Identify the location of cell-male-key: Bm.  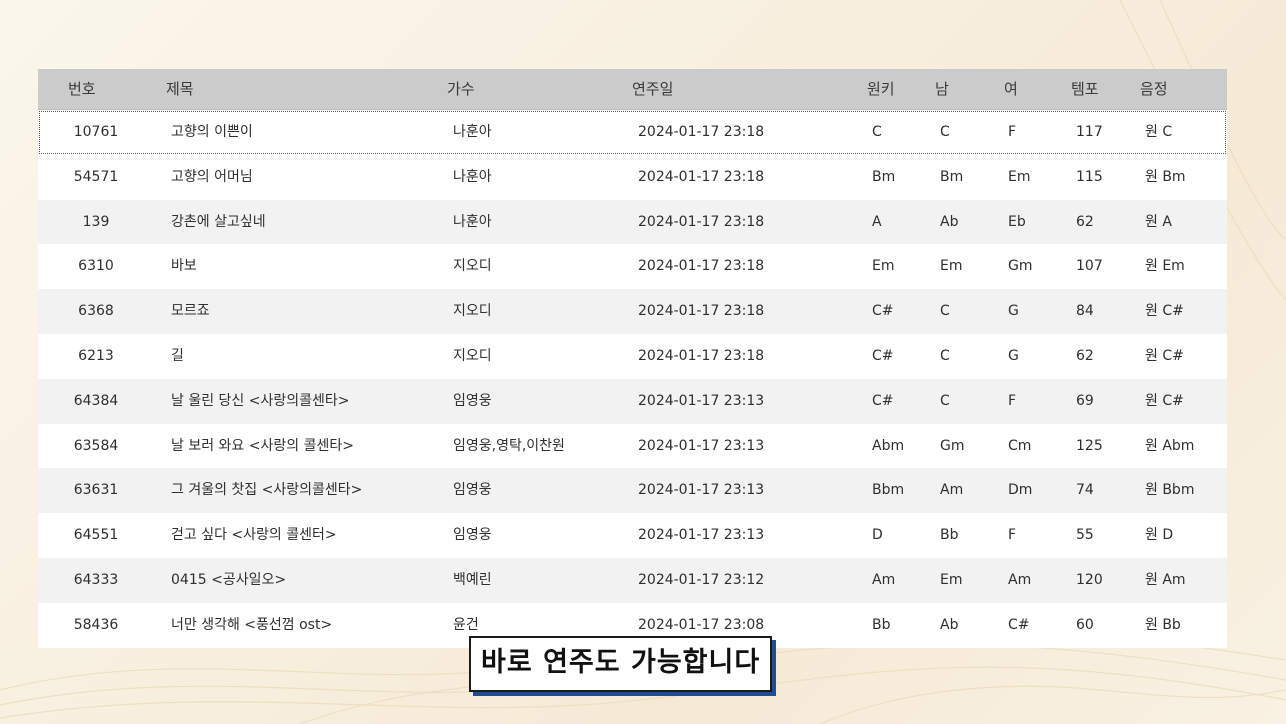
(952, 176).